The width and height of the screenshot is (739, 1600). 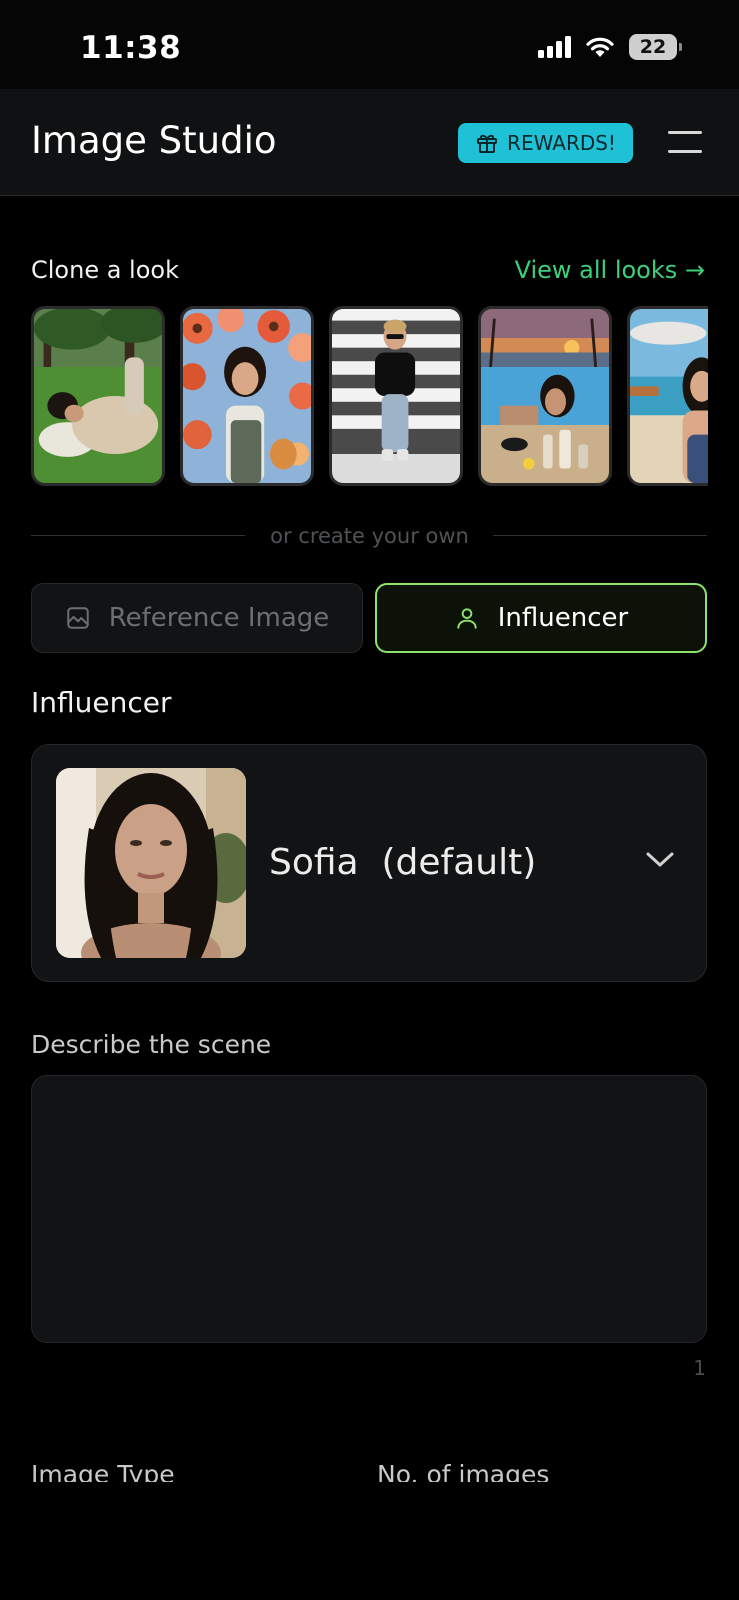 I want to click on user-icon, so click(x=467, y=618).